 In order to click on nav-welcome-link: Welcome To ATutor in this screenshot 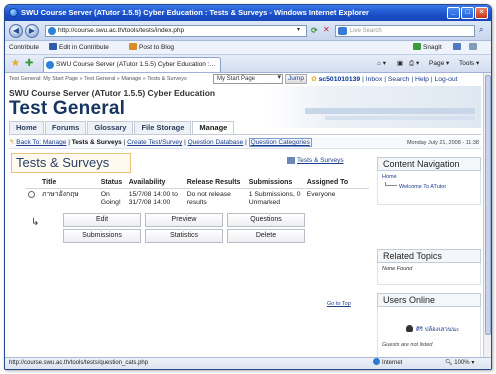, I will do `click(422, 187)`.